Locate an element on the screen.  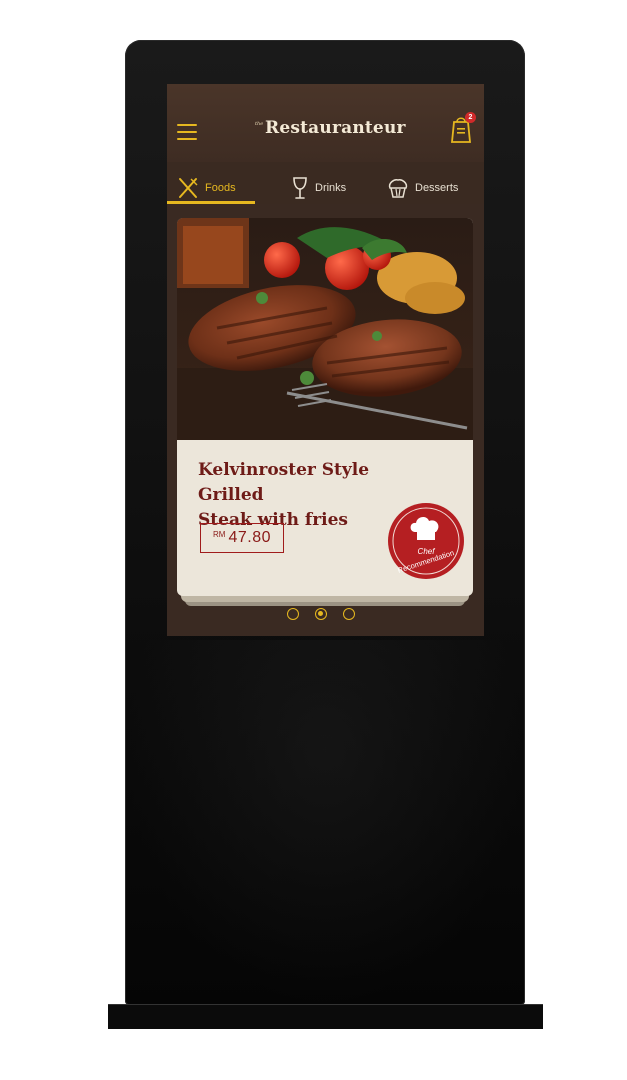
tab-desserts: Desserts is located at coordinates (422, 188).